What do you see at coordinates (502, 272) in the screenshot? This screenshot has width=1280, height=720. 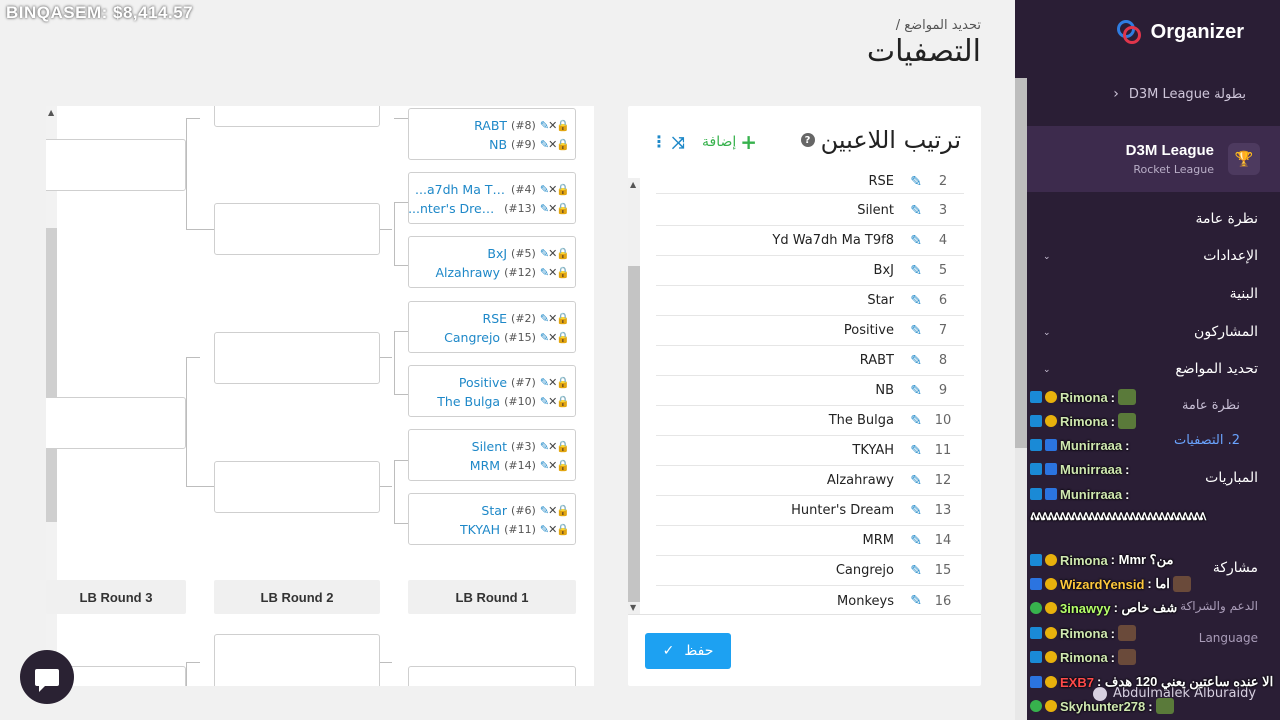 I see `match-slot: Alzahrawy (#12) ✎✕🔒` at bounding box center [502, 272].